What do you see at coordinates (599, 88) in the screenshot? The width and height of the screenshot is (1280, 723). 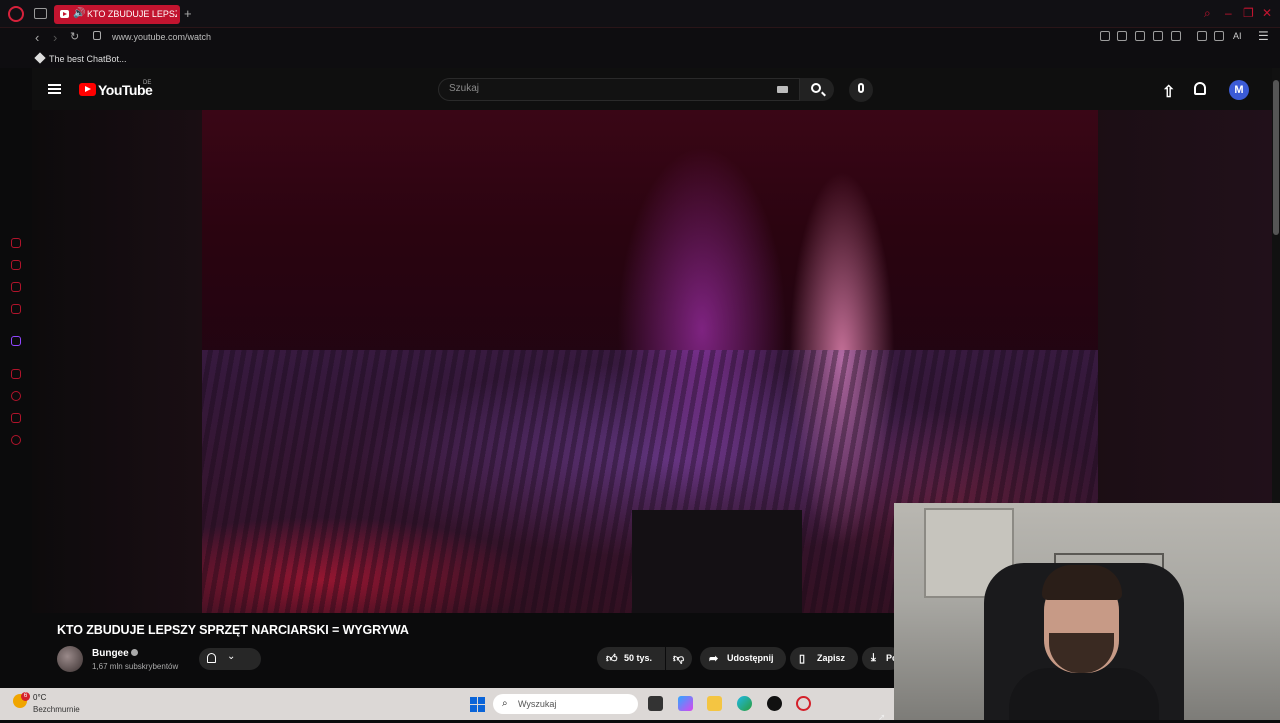 I see `search-input` at bounding box center [599, 88].